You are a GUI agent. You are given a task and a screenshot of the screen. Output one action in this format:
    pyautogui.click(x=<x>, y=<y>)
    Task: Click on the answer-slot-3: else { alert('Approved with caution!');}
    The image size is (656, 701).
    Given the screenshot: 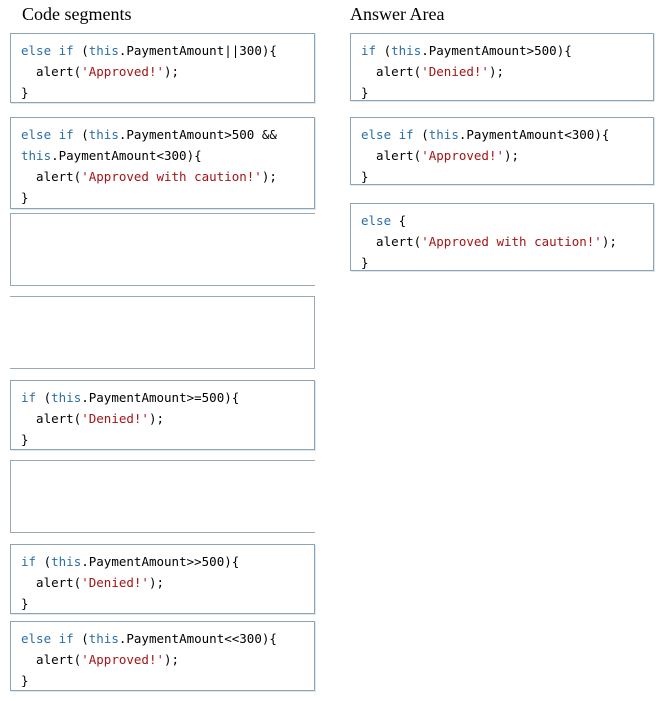 What is the action you would take?
    pyautogui.click(x=502, y=237)
    